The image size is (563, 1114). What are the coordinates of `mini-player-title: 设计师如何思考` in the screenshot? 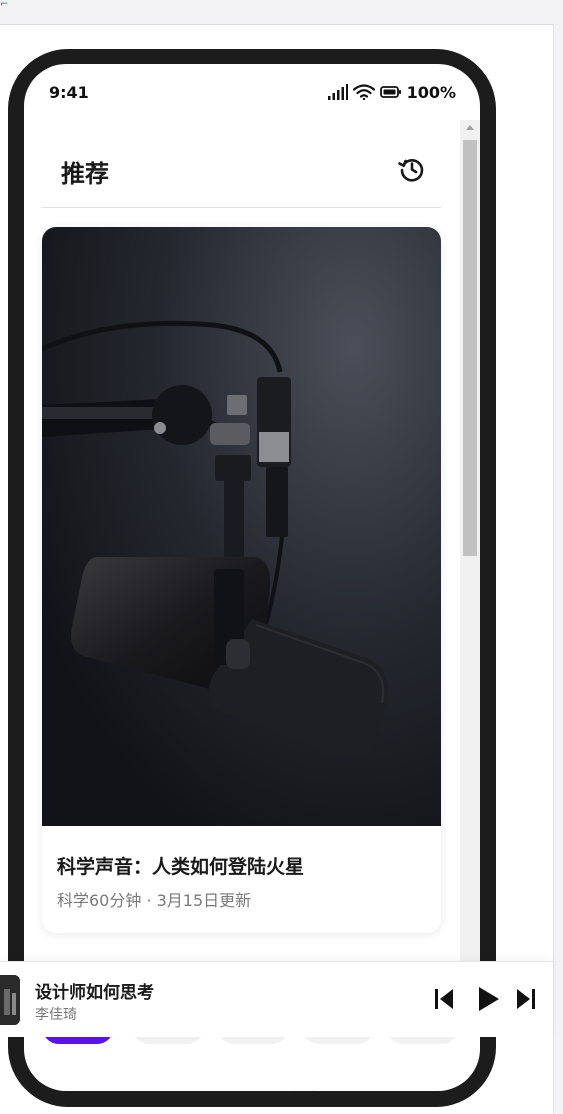 It's located at (94, 993).